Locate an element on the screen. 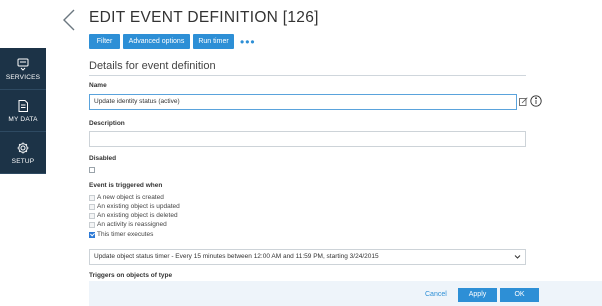  sidebar-item-services: SERVICES is located at coordinates (23, 69).